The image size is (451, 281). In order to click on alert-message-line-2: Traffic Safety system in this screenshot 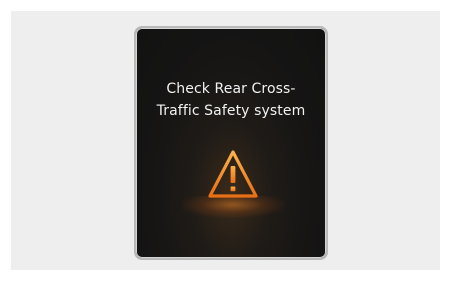, I will do `click(231, 111)`.